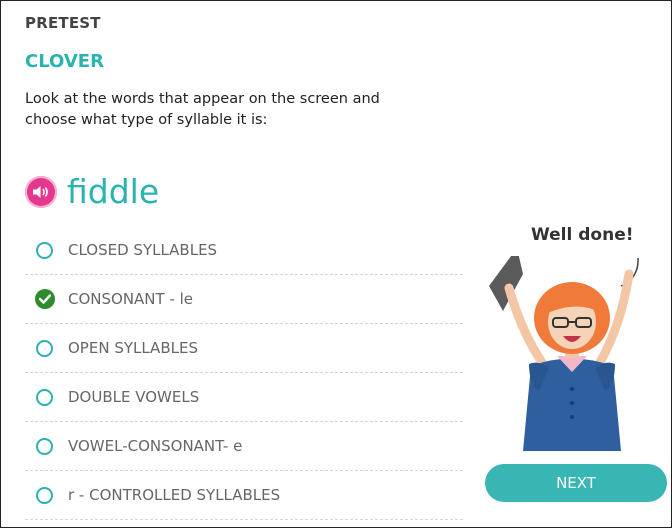  I want to click on option-open-syllables: OPEN SYLLABLES, so click(244, 348).